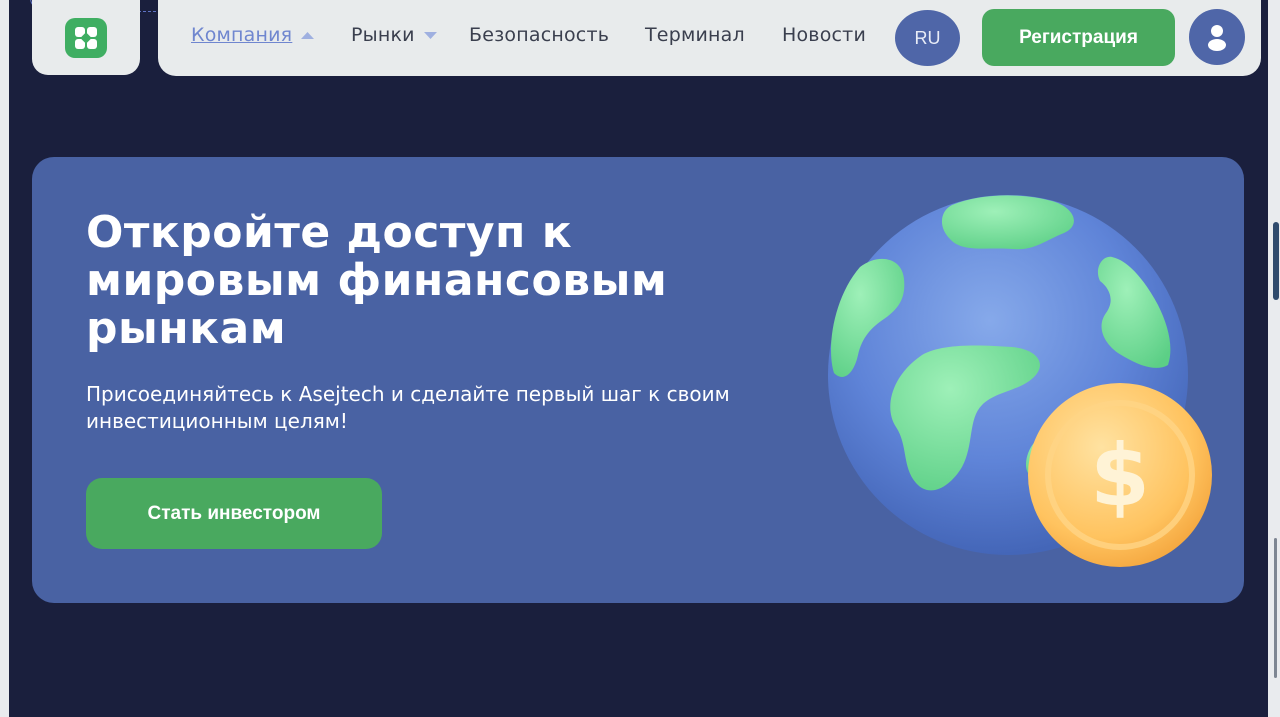 The image size is (1280, 717). I want to click on chevron-up-icon, so click(308, 35).